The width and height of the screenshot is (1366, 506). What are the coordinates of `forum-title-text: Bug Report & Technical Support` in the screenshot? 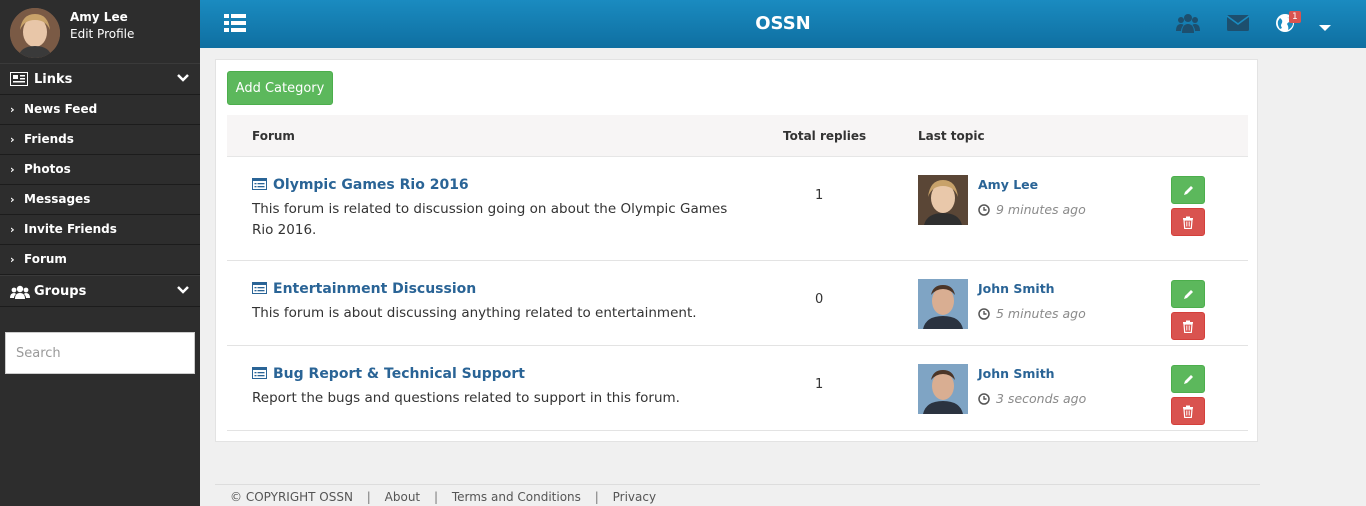 It's located at (399, 374).